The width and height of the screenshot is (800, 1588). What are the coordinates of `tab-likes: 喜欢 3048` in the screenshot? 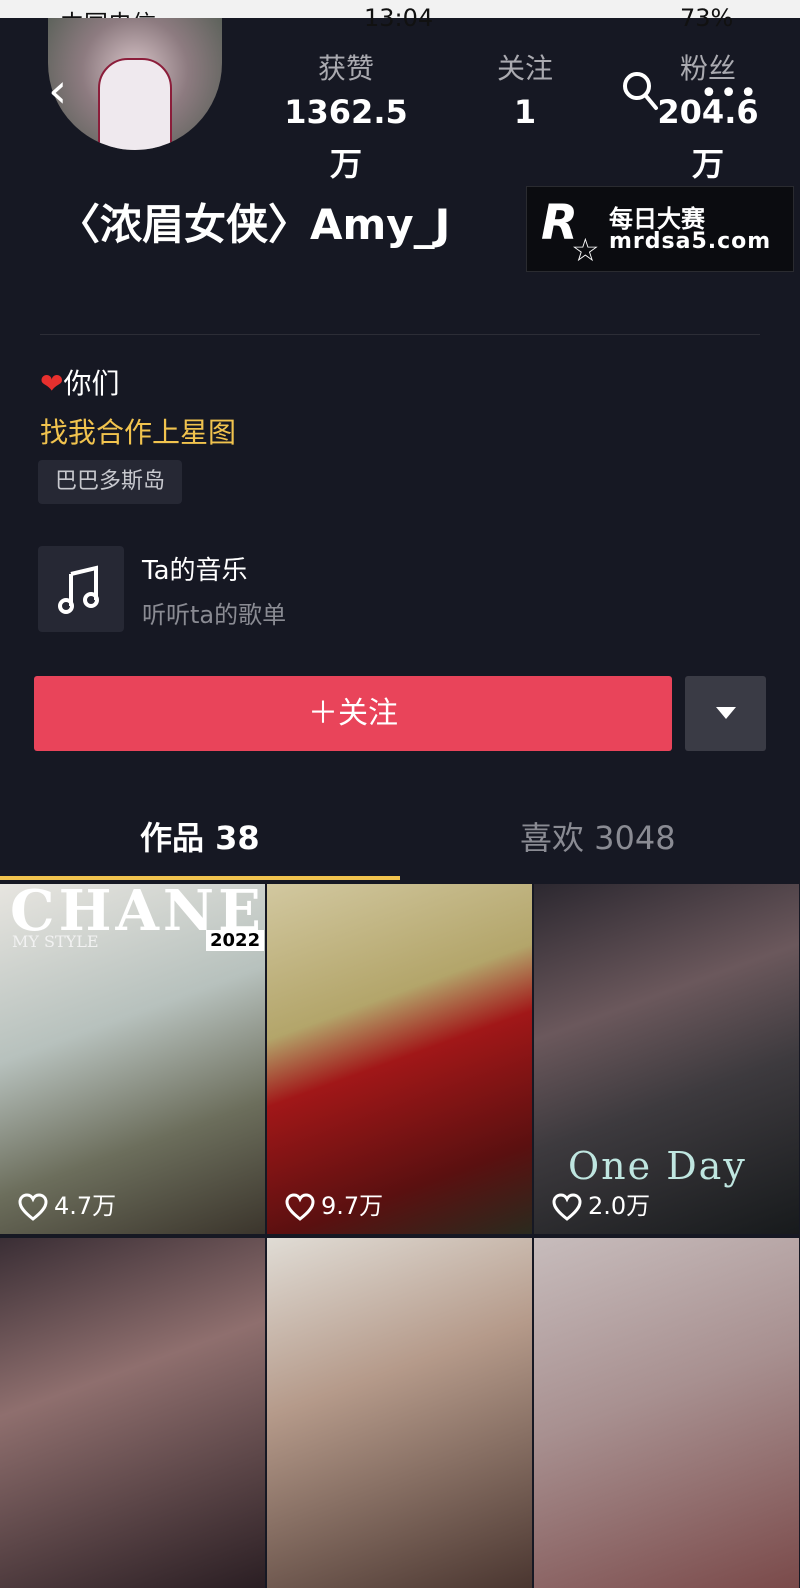 It's located at (598, 838).